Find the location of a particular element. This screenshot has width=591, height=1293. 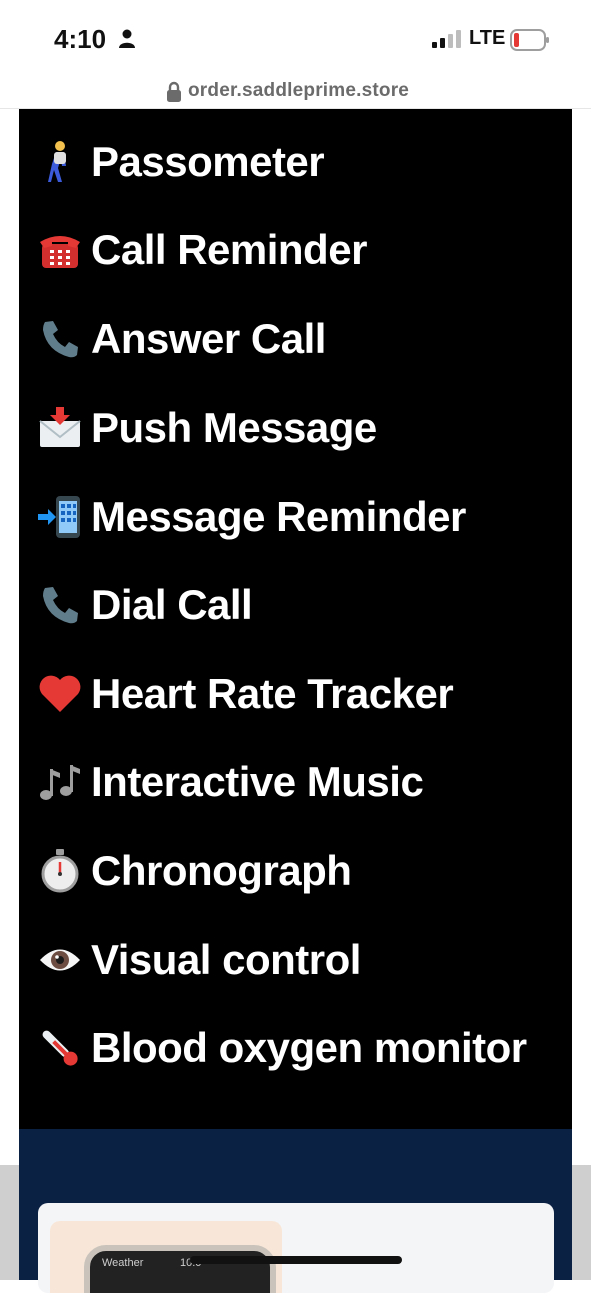

telephone-icon is located at coordinates (60, 250).